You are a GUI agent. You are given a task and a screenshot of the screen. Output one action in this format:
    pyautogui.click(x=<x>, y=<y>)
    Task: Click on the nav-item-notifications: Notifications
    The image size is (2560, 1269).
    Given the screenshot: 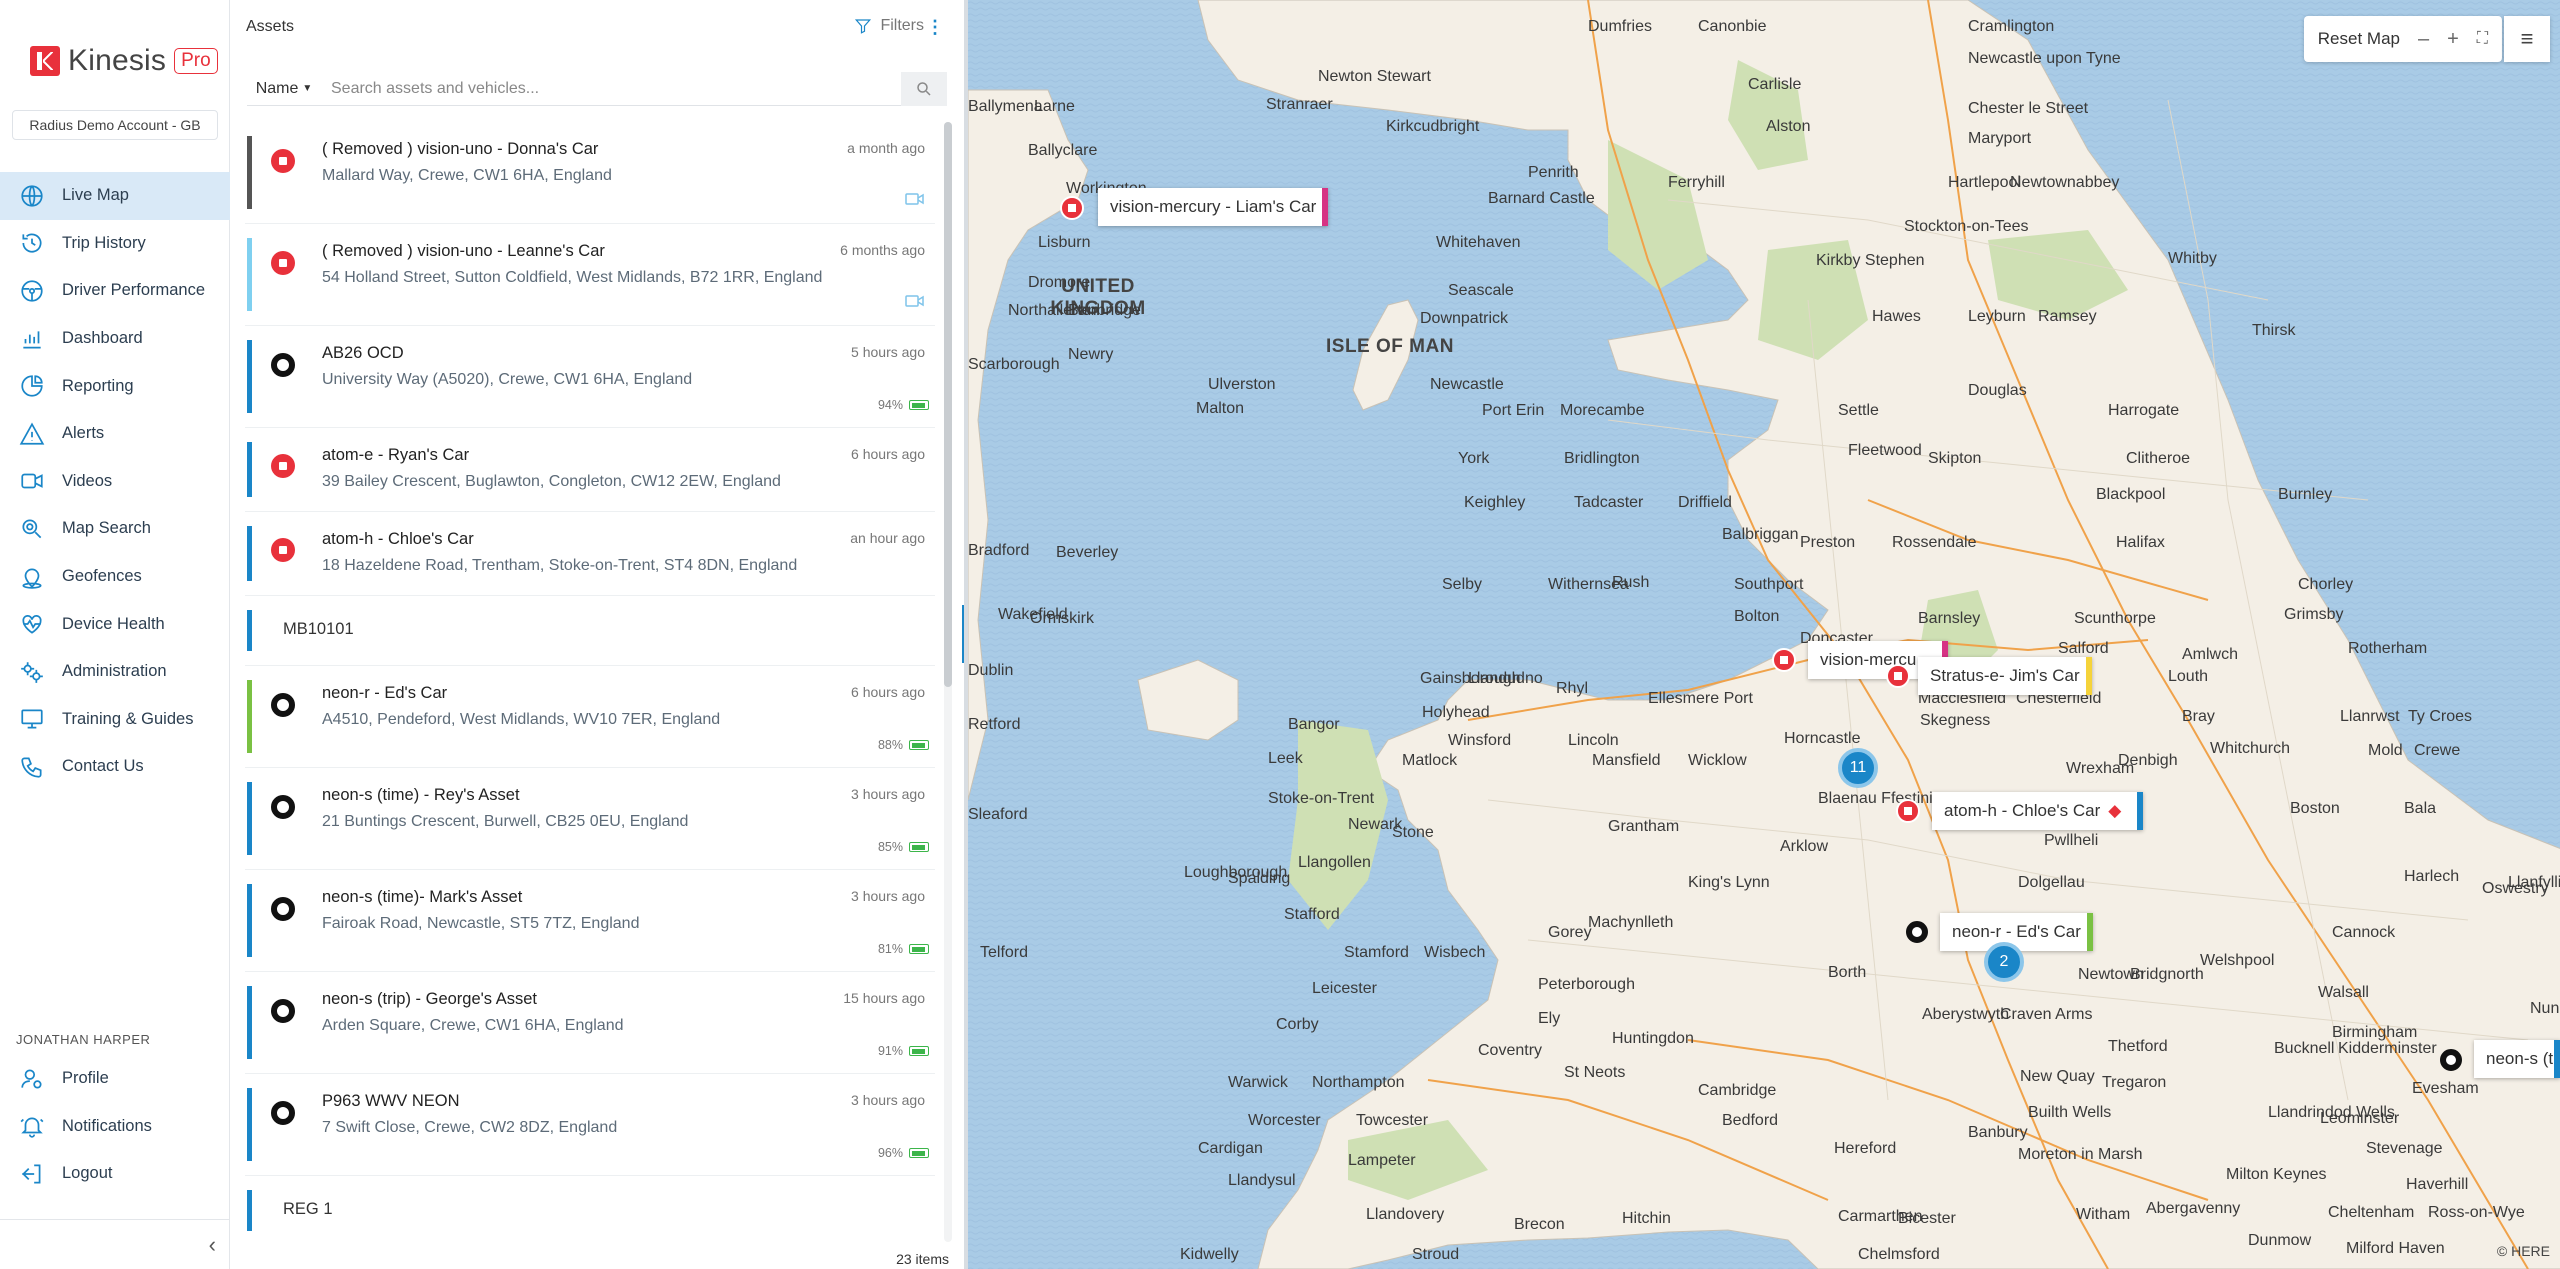 What is the action you would take?
    pyautogui.click(x=115, y=1127)
    